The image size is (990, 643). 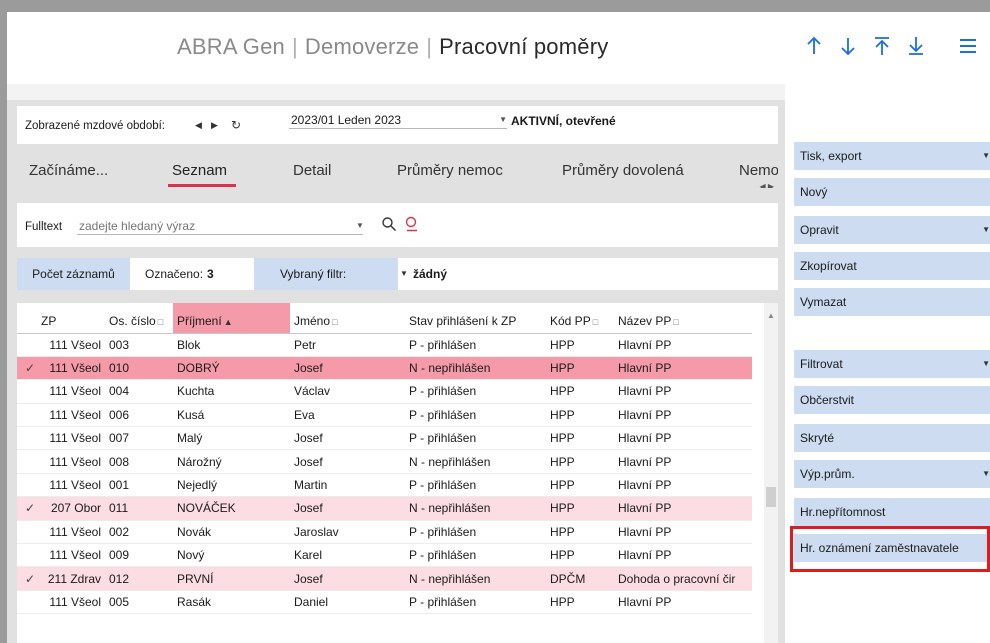 I want to click on scrollbar-thumb, so click(x=771, y=497).